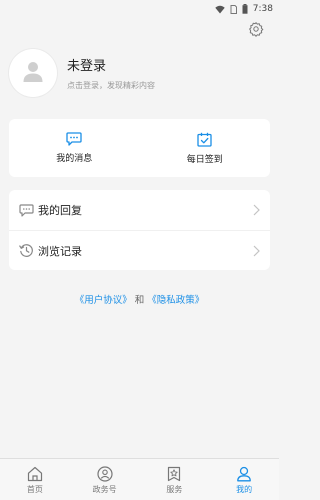 The width and height of the screenshot is (320, 500). I want to click on tab-gov-account: 政务号, so click(105, 479).